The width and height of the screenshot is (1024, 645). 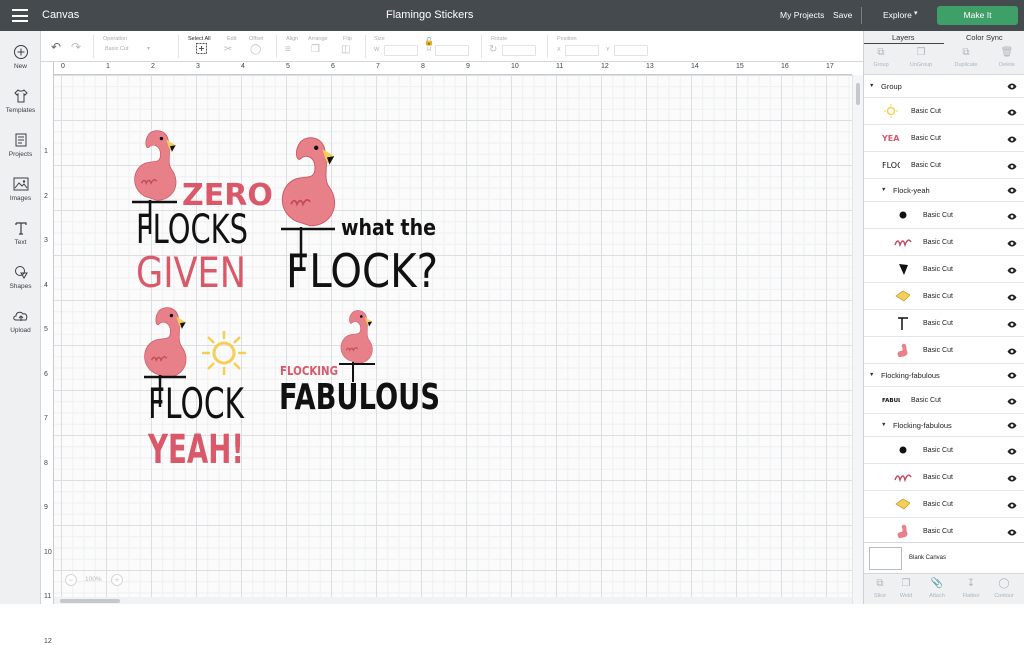 What do you see at coordinates (519, 50) in the screenshot?
I see `rotate-field` at bounding box center [519, 50].